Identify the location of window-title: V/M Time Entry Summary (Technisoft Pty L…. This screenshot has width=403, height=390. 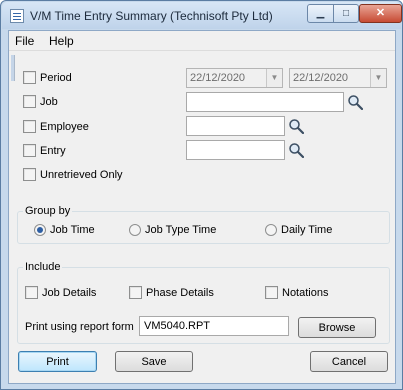
(151, 16).